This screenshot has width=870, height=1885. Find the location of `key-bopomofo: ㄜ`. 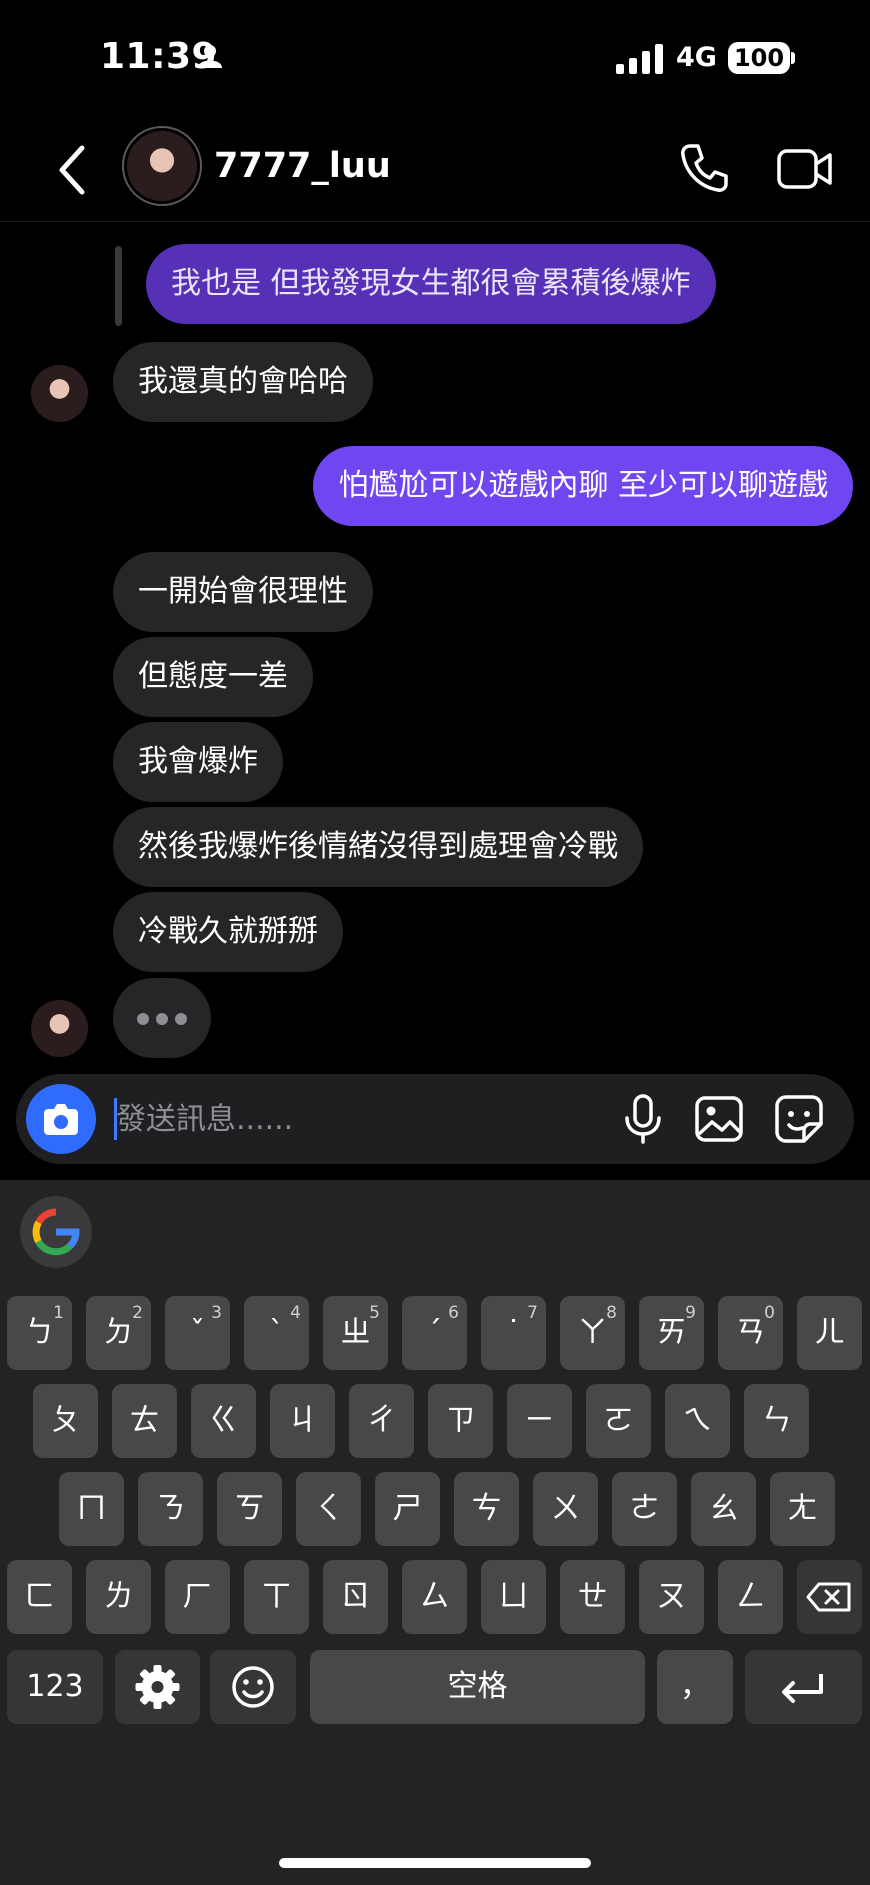

key-bopomofo: ㄜ is located at coordinates (644, 1509).